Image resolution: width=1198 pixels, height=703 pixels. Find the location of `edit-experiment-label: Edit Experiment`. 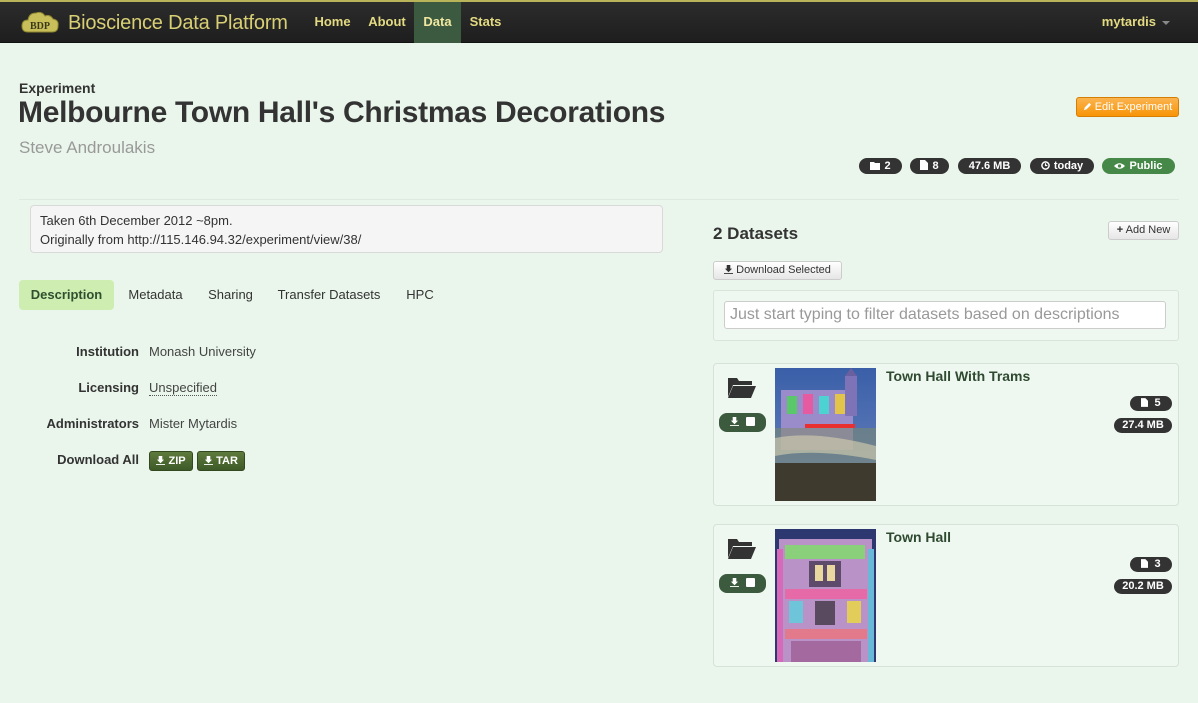

edit-experiment-label: Edit Experiment is located at coordinates (1133, 107).